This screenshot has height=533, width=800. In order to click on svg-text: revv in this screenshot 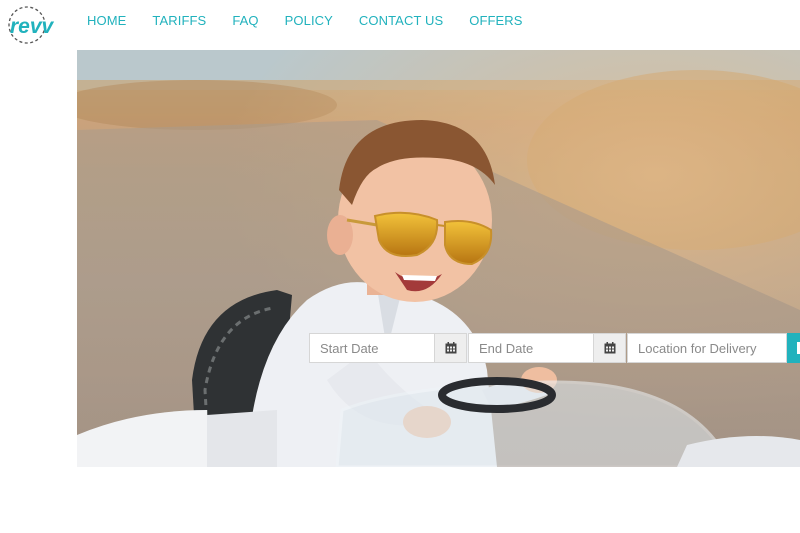, I will do `click(32, 26)`.